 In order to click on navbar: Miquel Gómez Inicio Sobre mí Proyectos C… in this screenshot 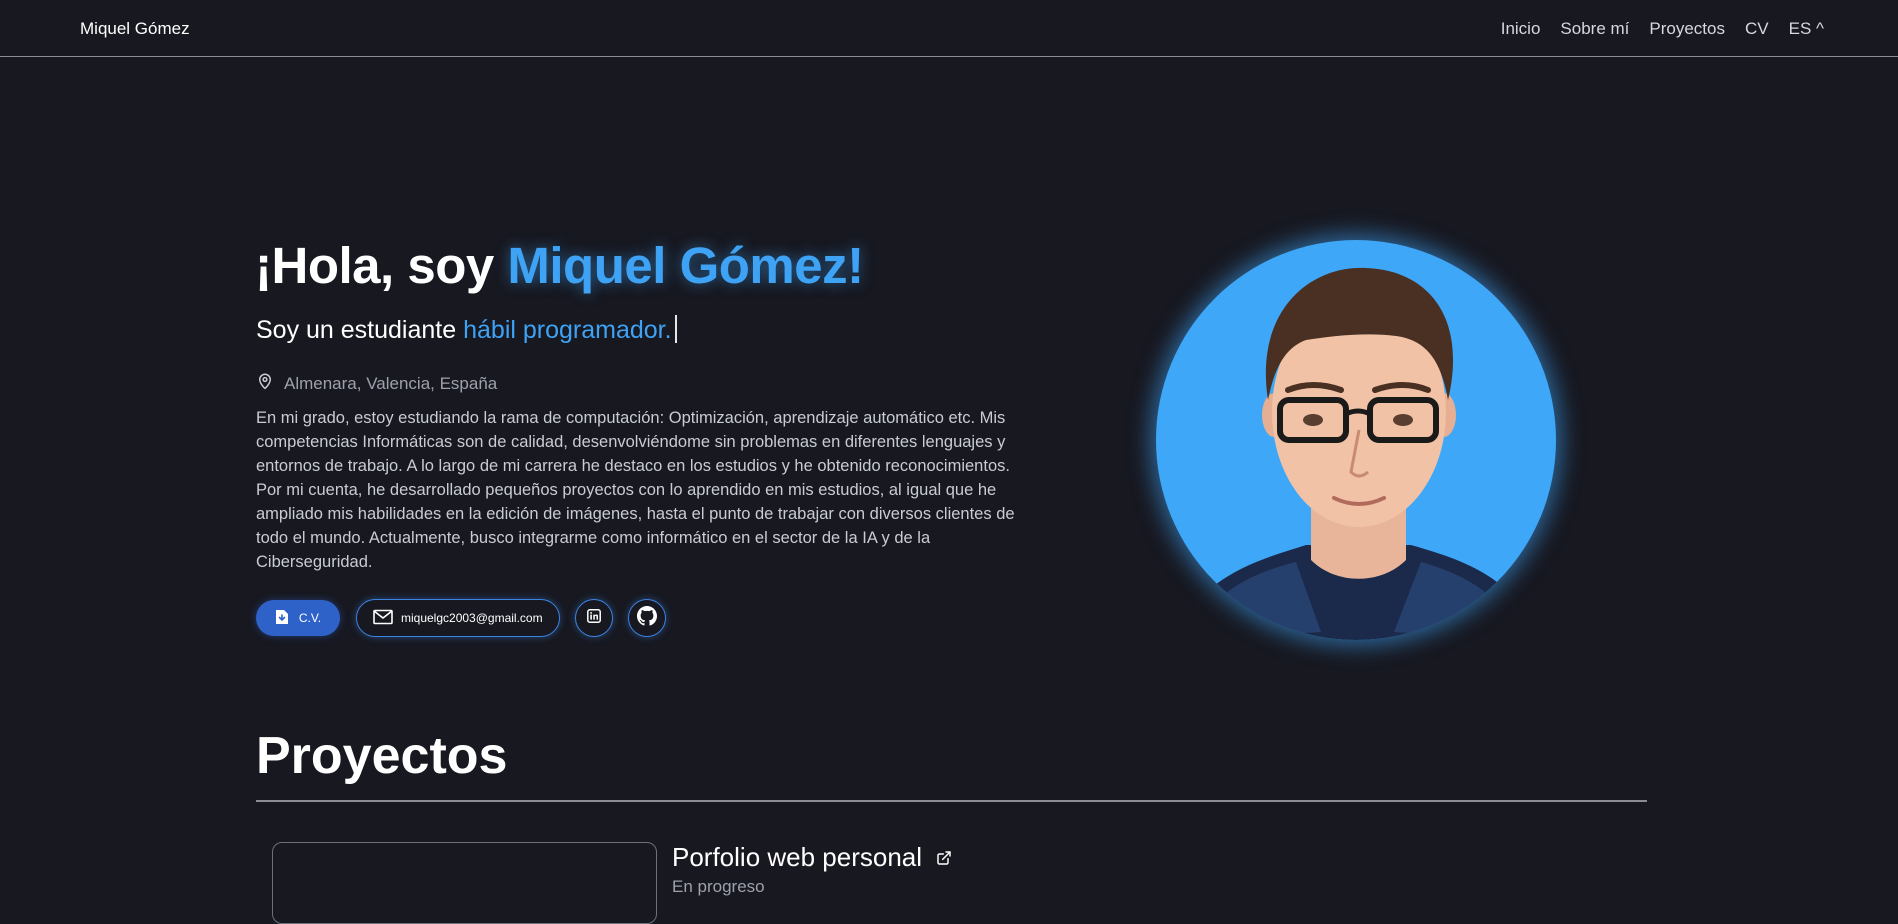, I will do `click(949, 28)`.